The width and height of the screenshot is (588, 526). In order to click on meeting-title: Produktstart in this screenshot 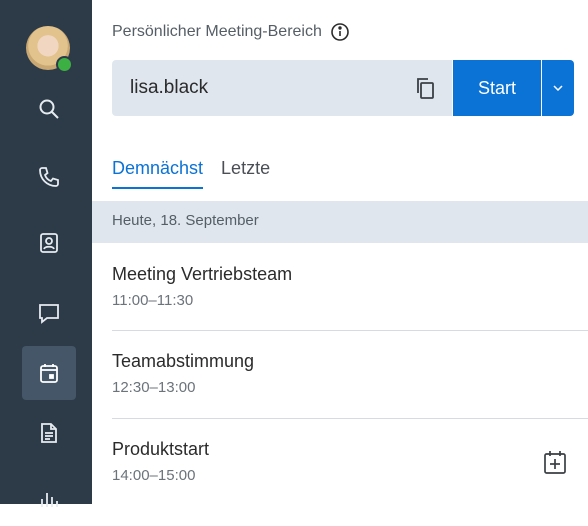, I will do `click(161, 449)`.